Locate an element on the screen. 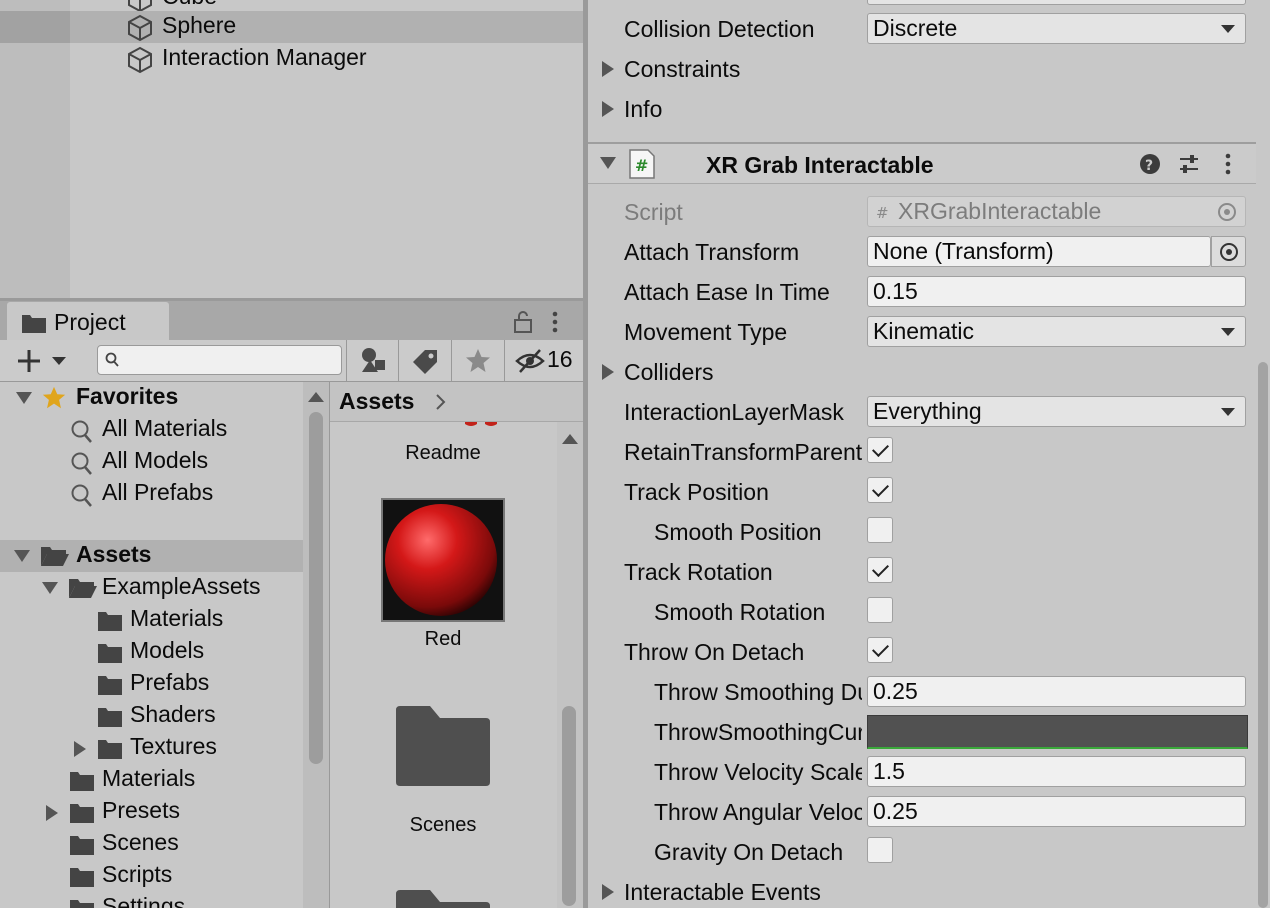 The image size is (1270, 908). folder-open-icon is located at coordinates (83, 588).